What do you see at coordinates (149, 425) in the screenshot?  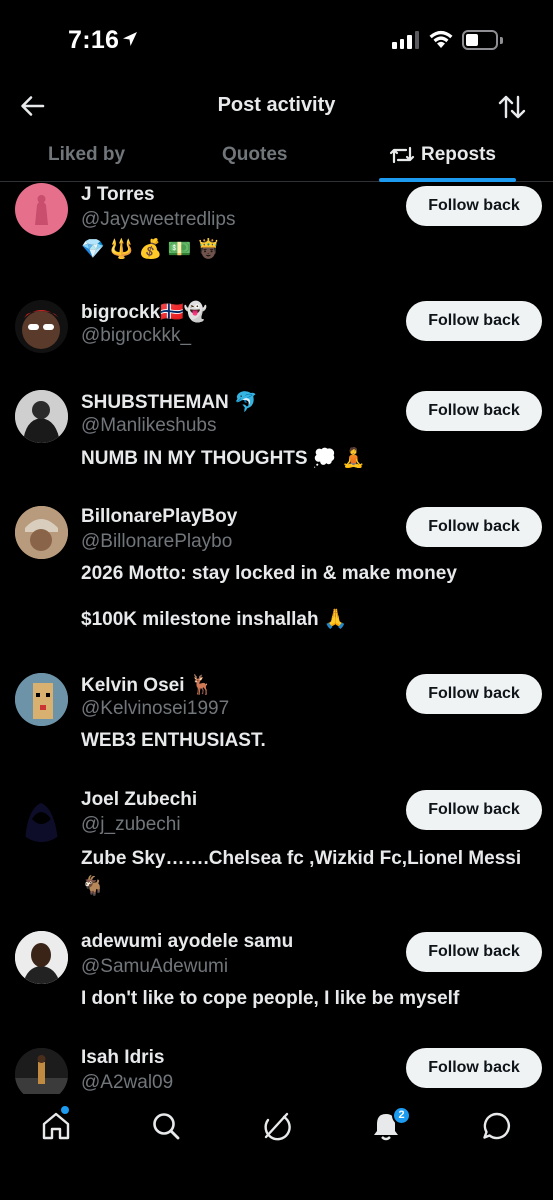 I see `user-handle: @Manlikeshubs` at bounding box center [149, 425].